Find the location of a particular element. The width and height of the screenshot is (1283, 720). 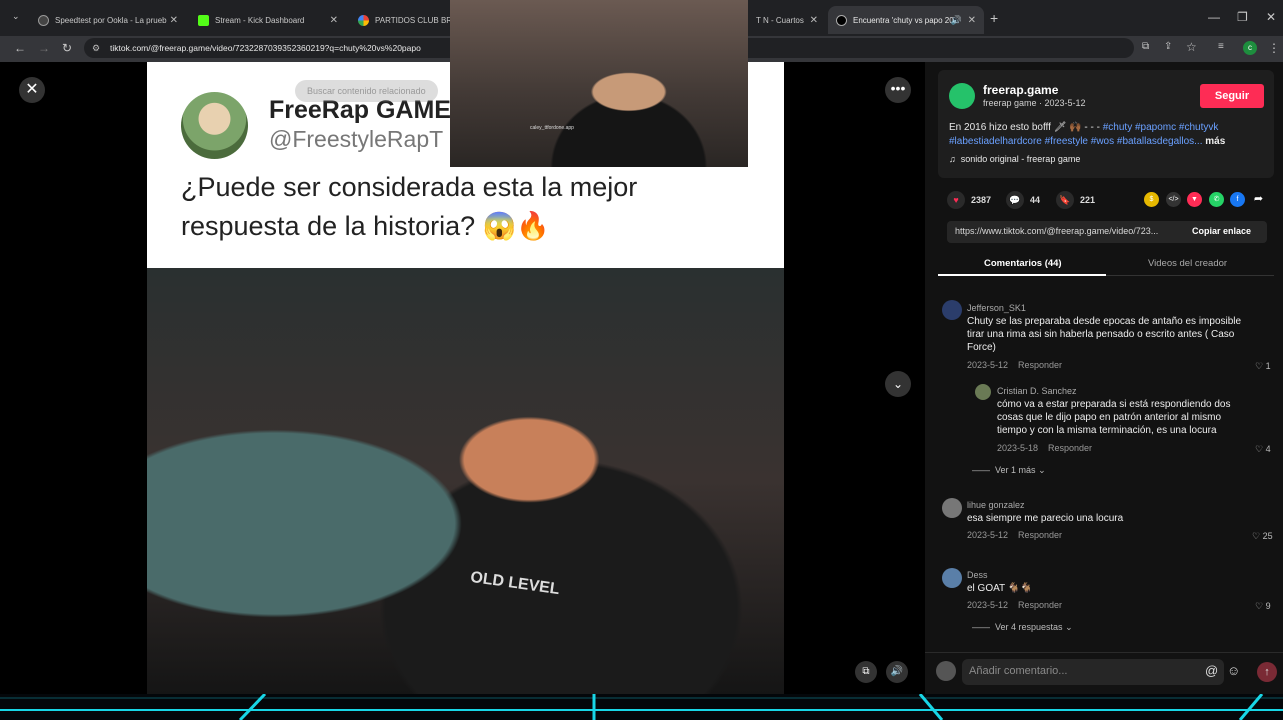

heart-icon: ♥ is located at coordinates (956, 200).